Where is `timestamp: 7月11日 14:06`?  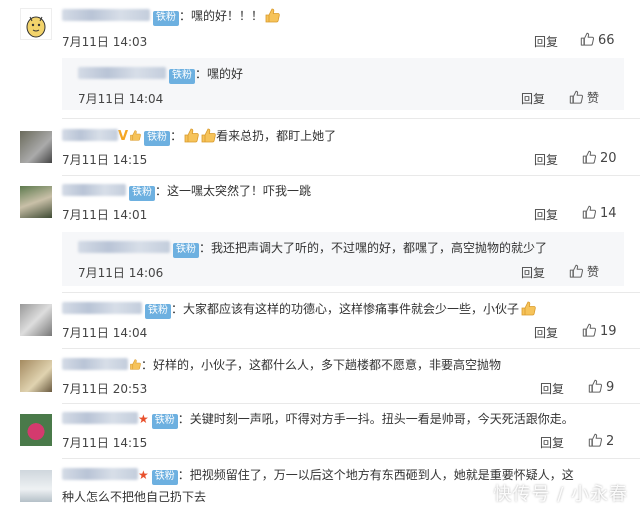 timestamp: 7月11日 14:06 is located at coordinates (121, 273).